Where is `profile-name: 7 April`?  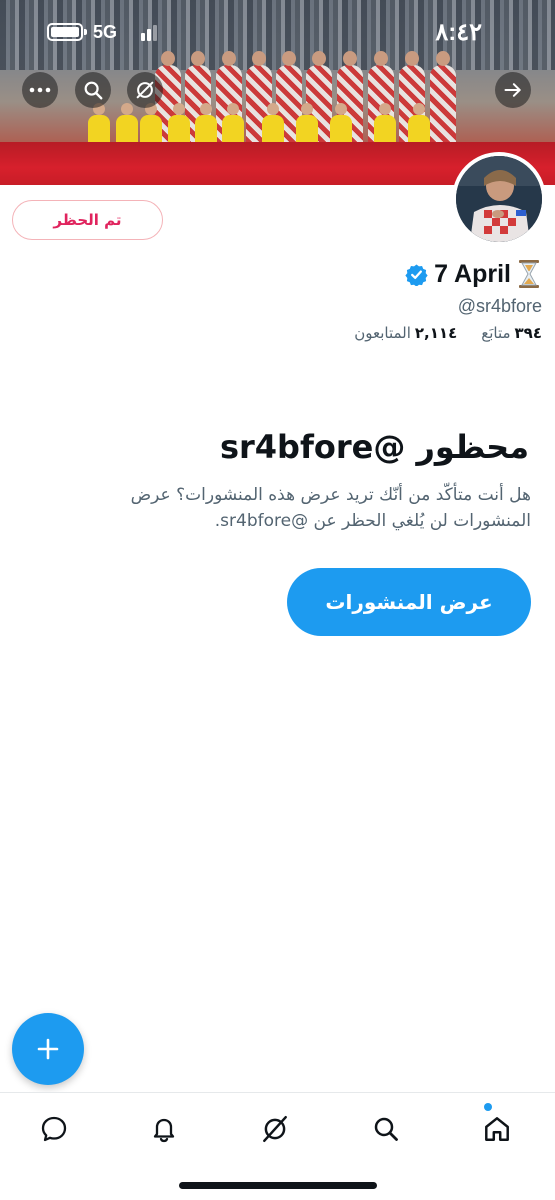 profile-name: 7 April is located at coordinates (472, 273).